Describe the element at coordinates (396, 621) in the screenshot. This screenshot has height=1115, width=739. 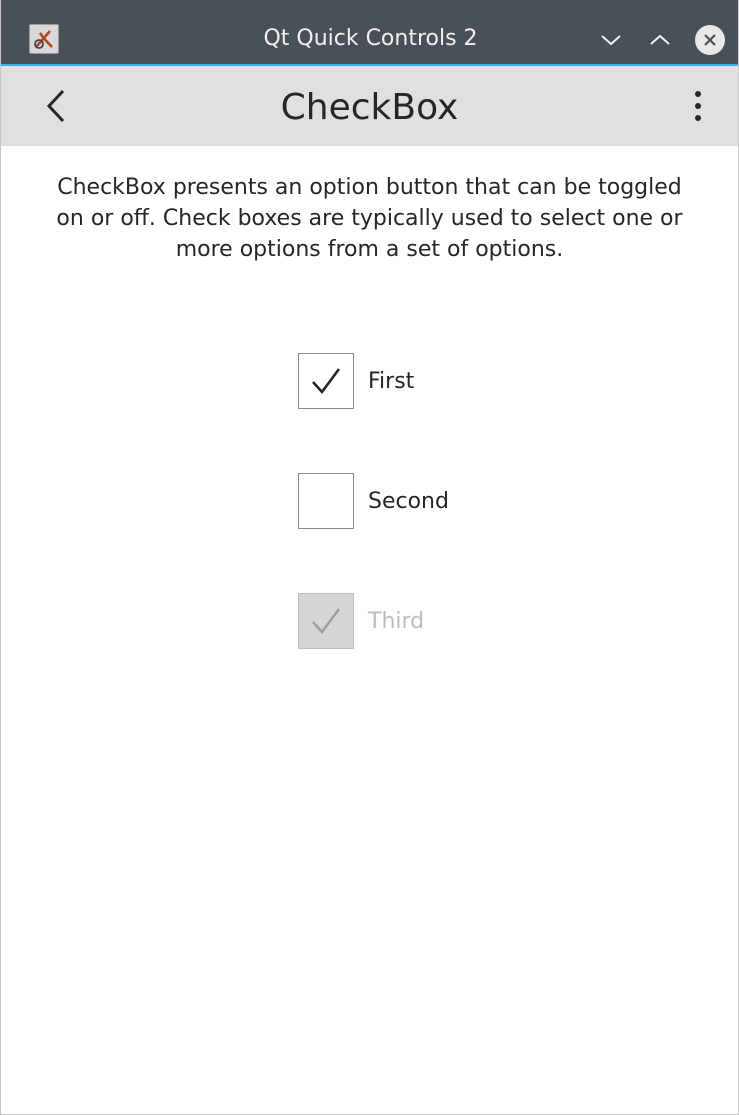
I see `checkbox-label: Third` at that location.